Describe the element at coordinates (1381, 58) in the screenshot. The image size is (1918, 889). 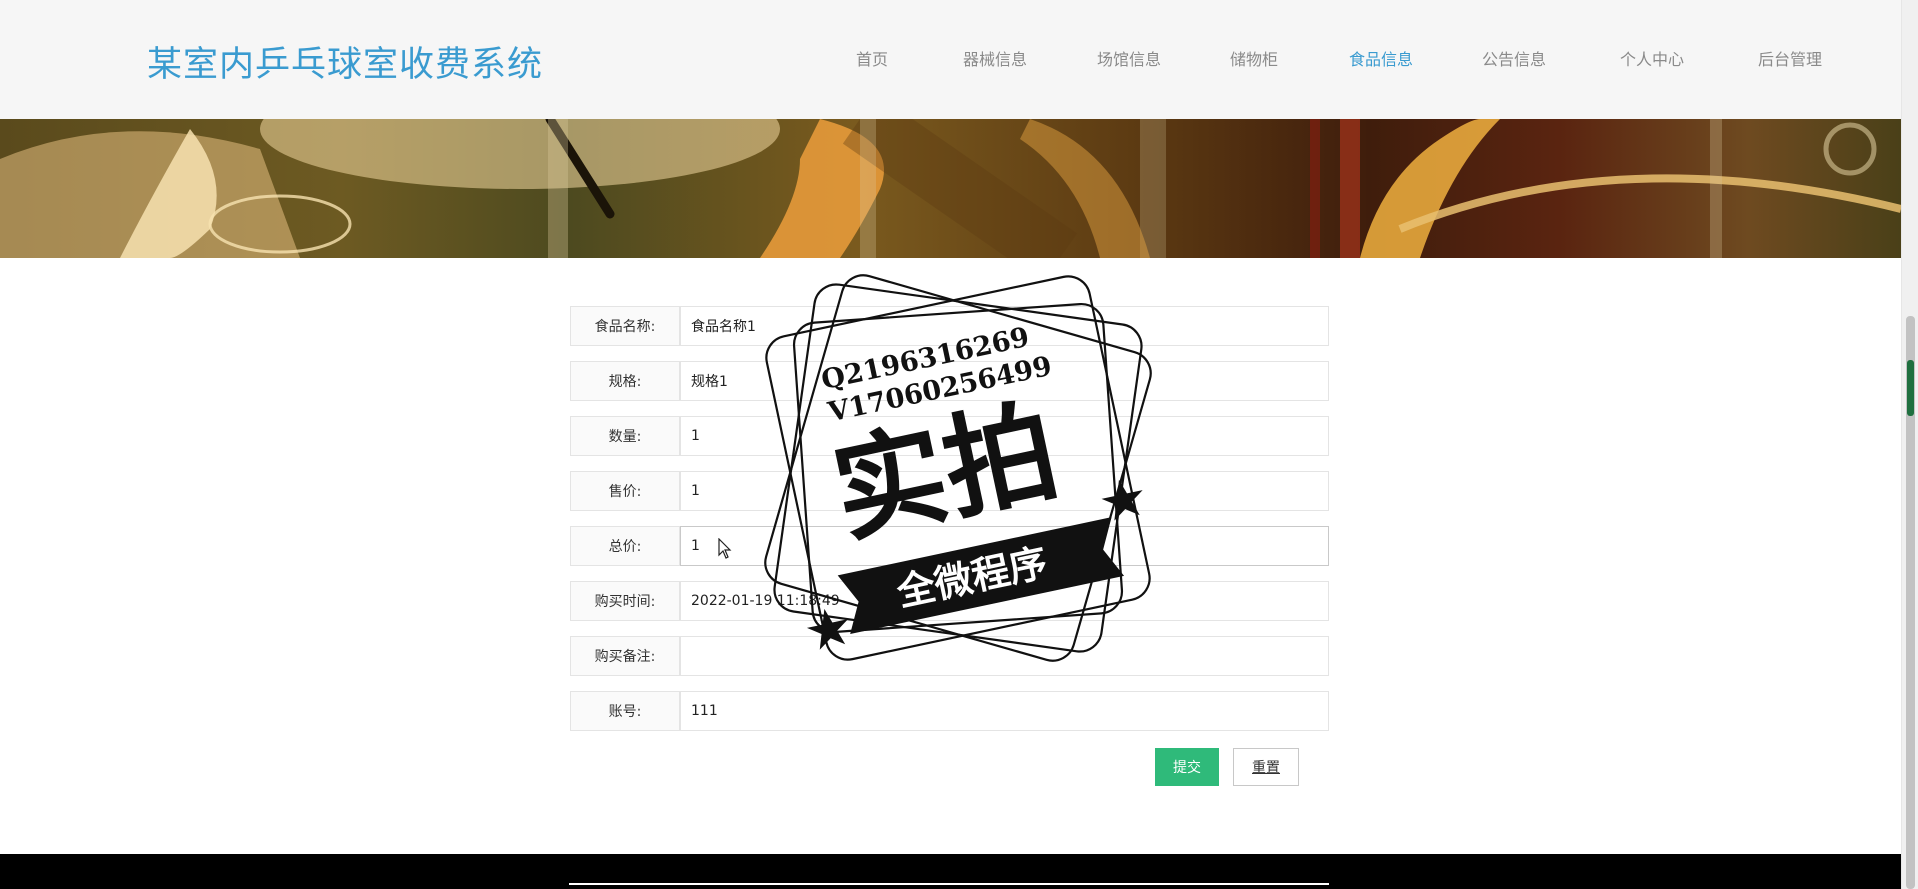
I see `nav-food: 食品信息` at that location.